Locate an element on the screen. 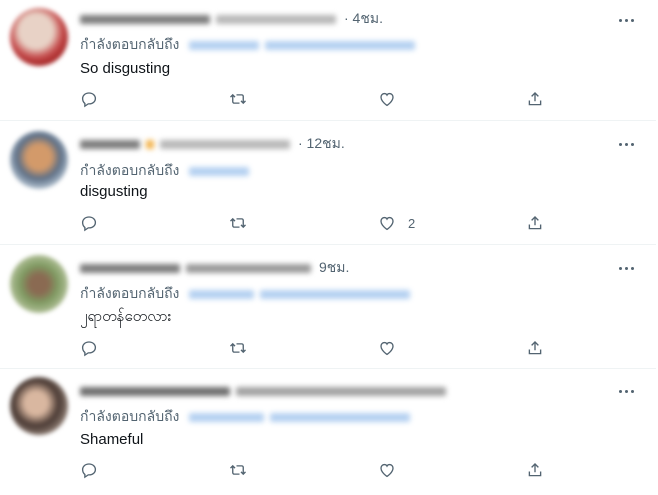 This screenshot has width=658, height=495. author-row is located at coordinates (267, 391).